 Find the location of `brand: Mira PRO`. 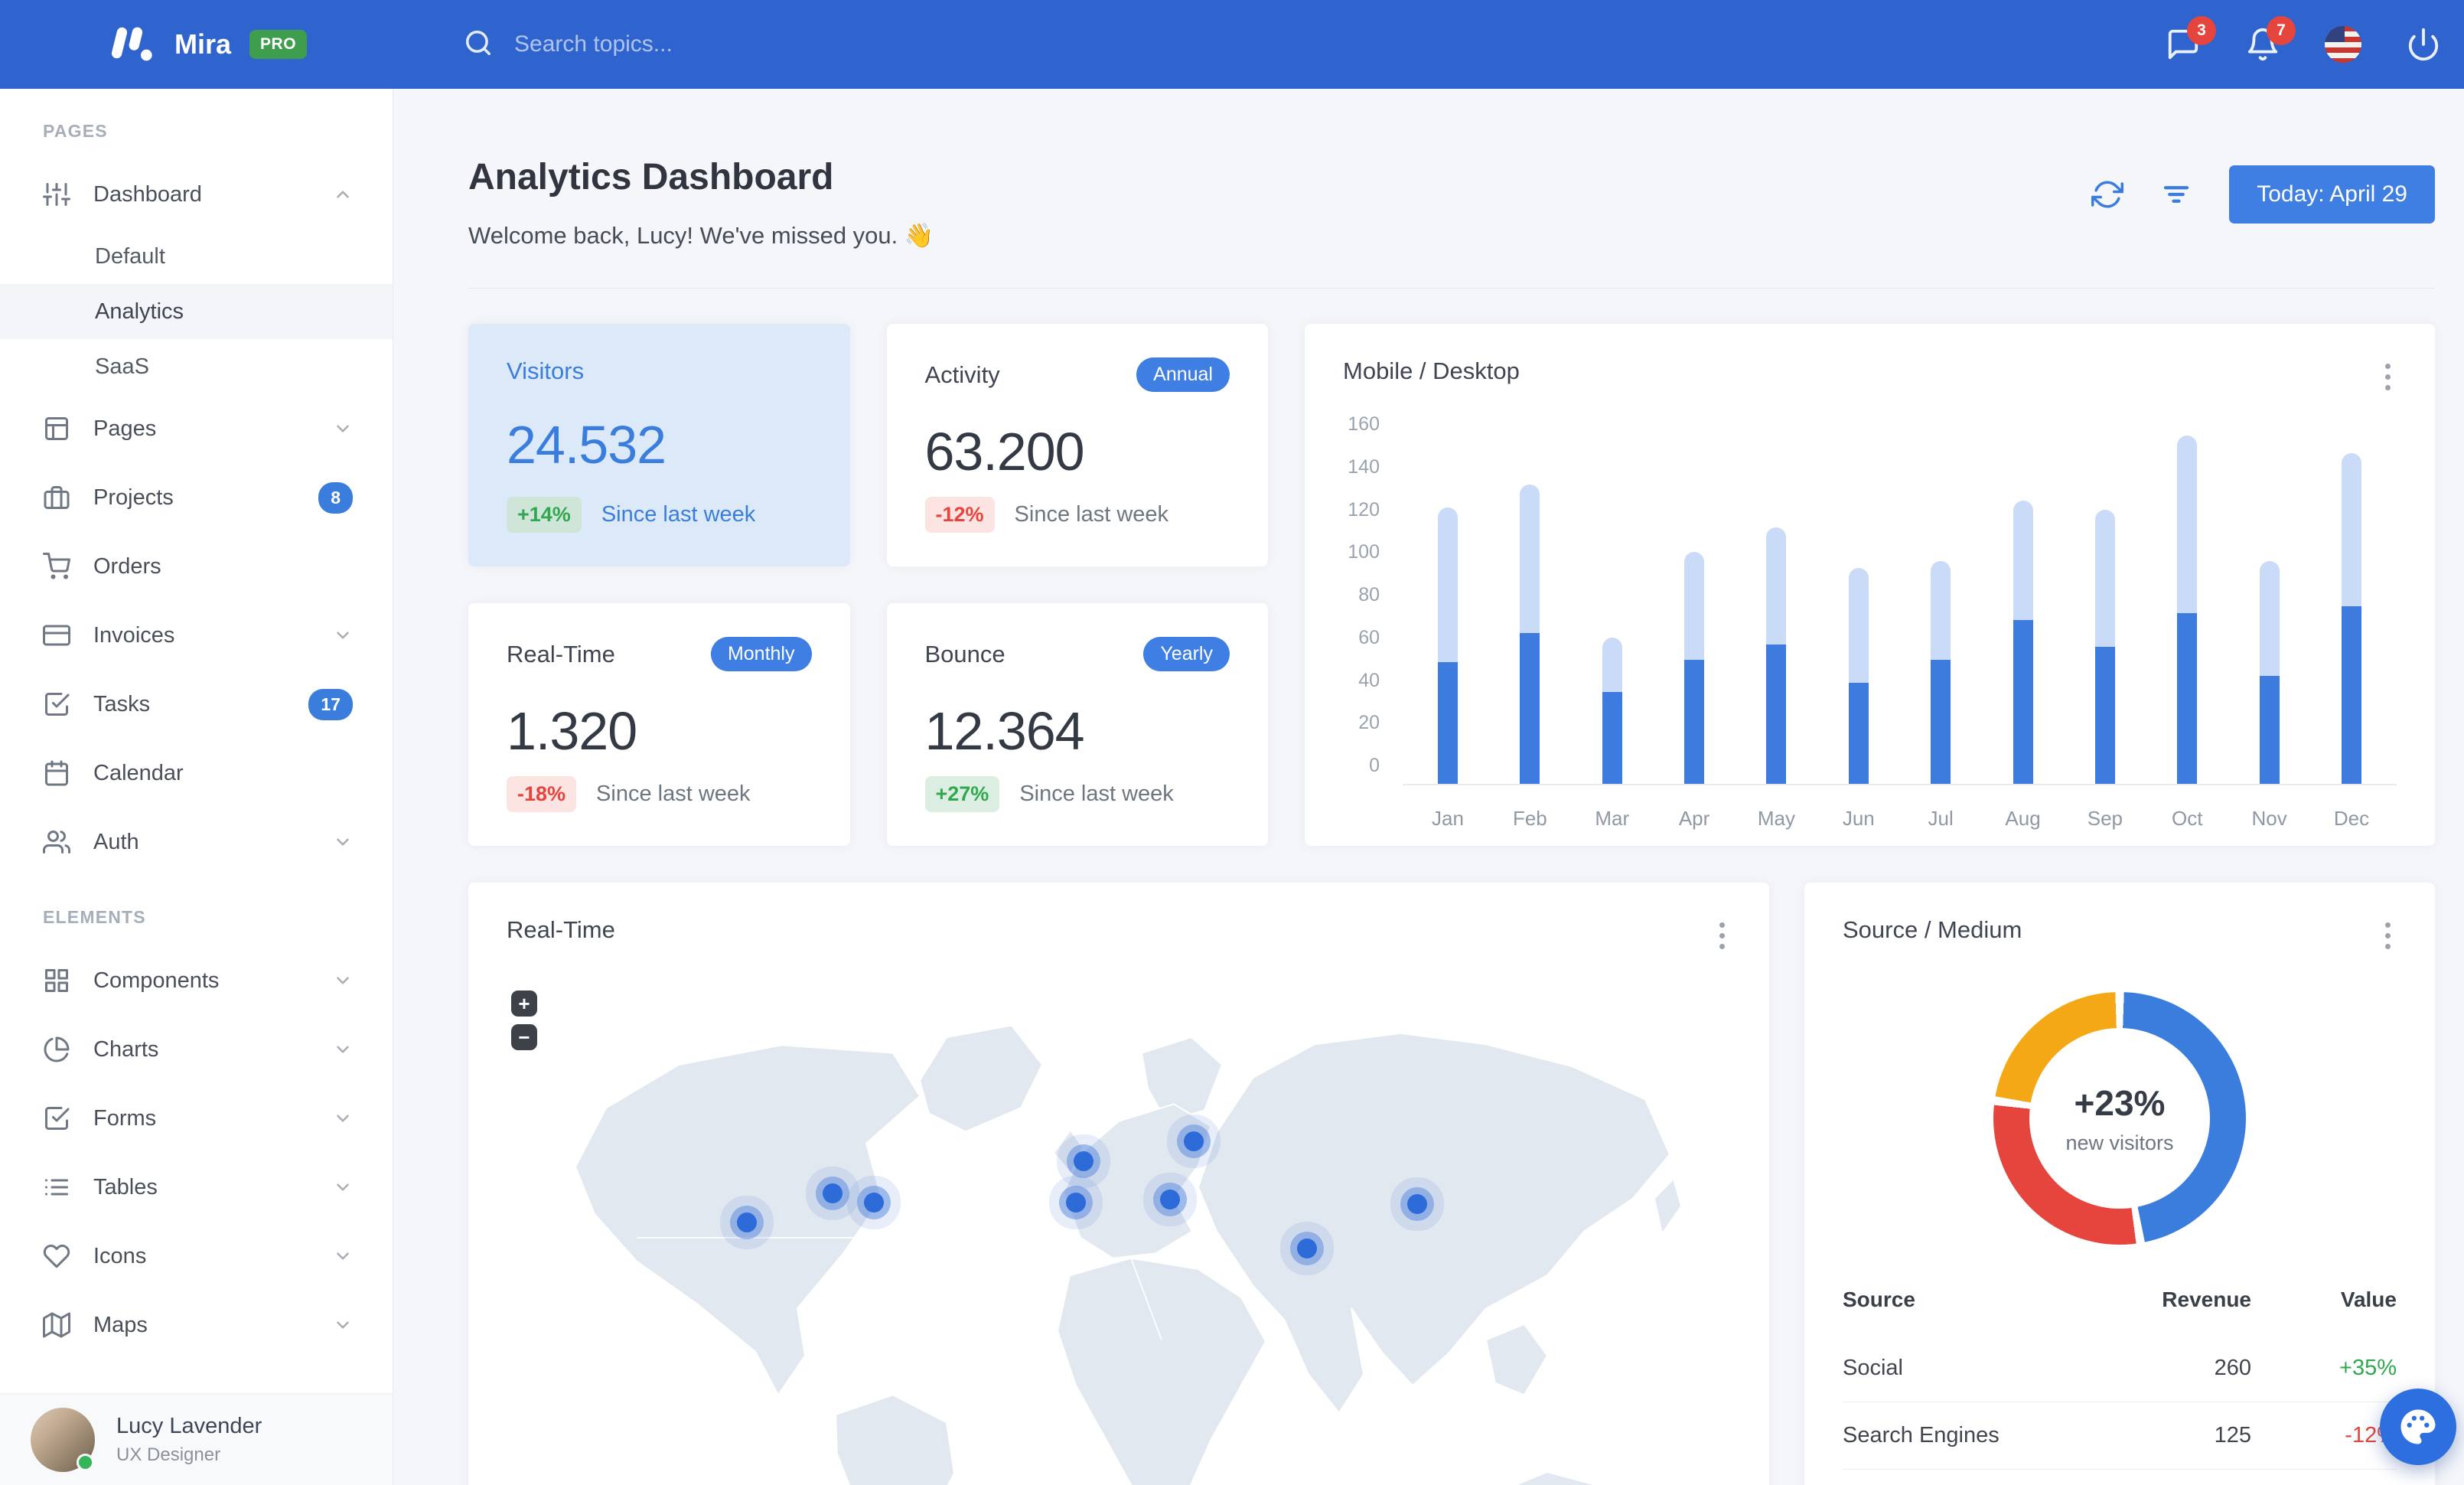

brand: Mira PRO is located at coordinates (208, 44).